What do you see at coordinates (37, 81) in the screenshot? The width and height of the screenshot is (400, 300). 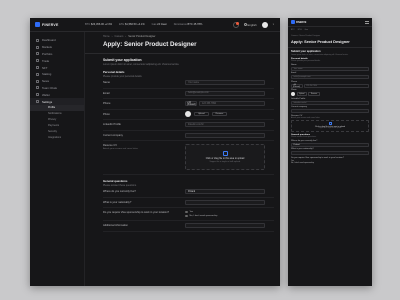 I see `news-icon` at bounding box center [37, 81].